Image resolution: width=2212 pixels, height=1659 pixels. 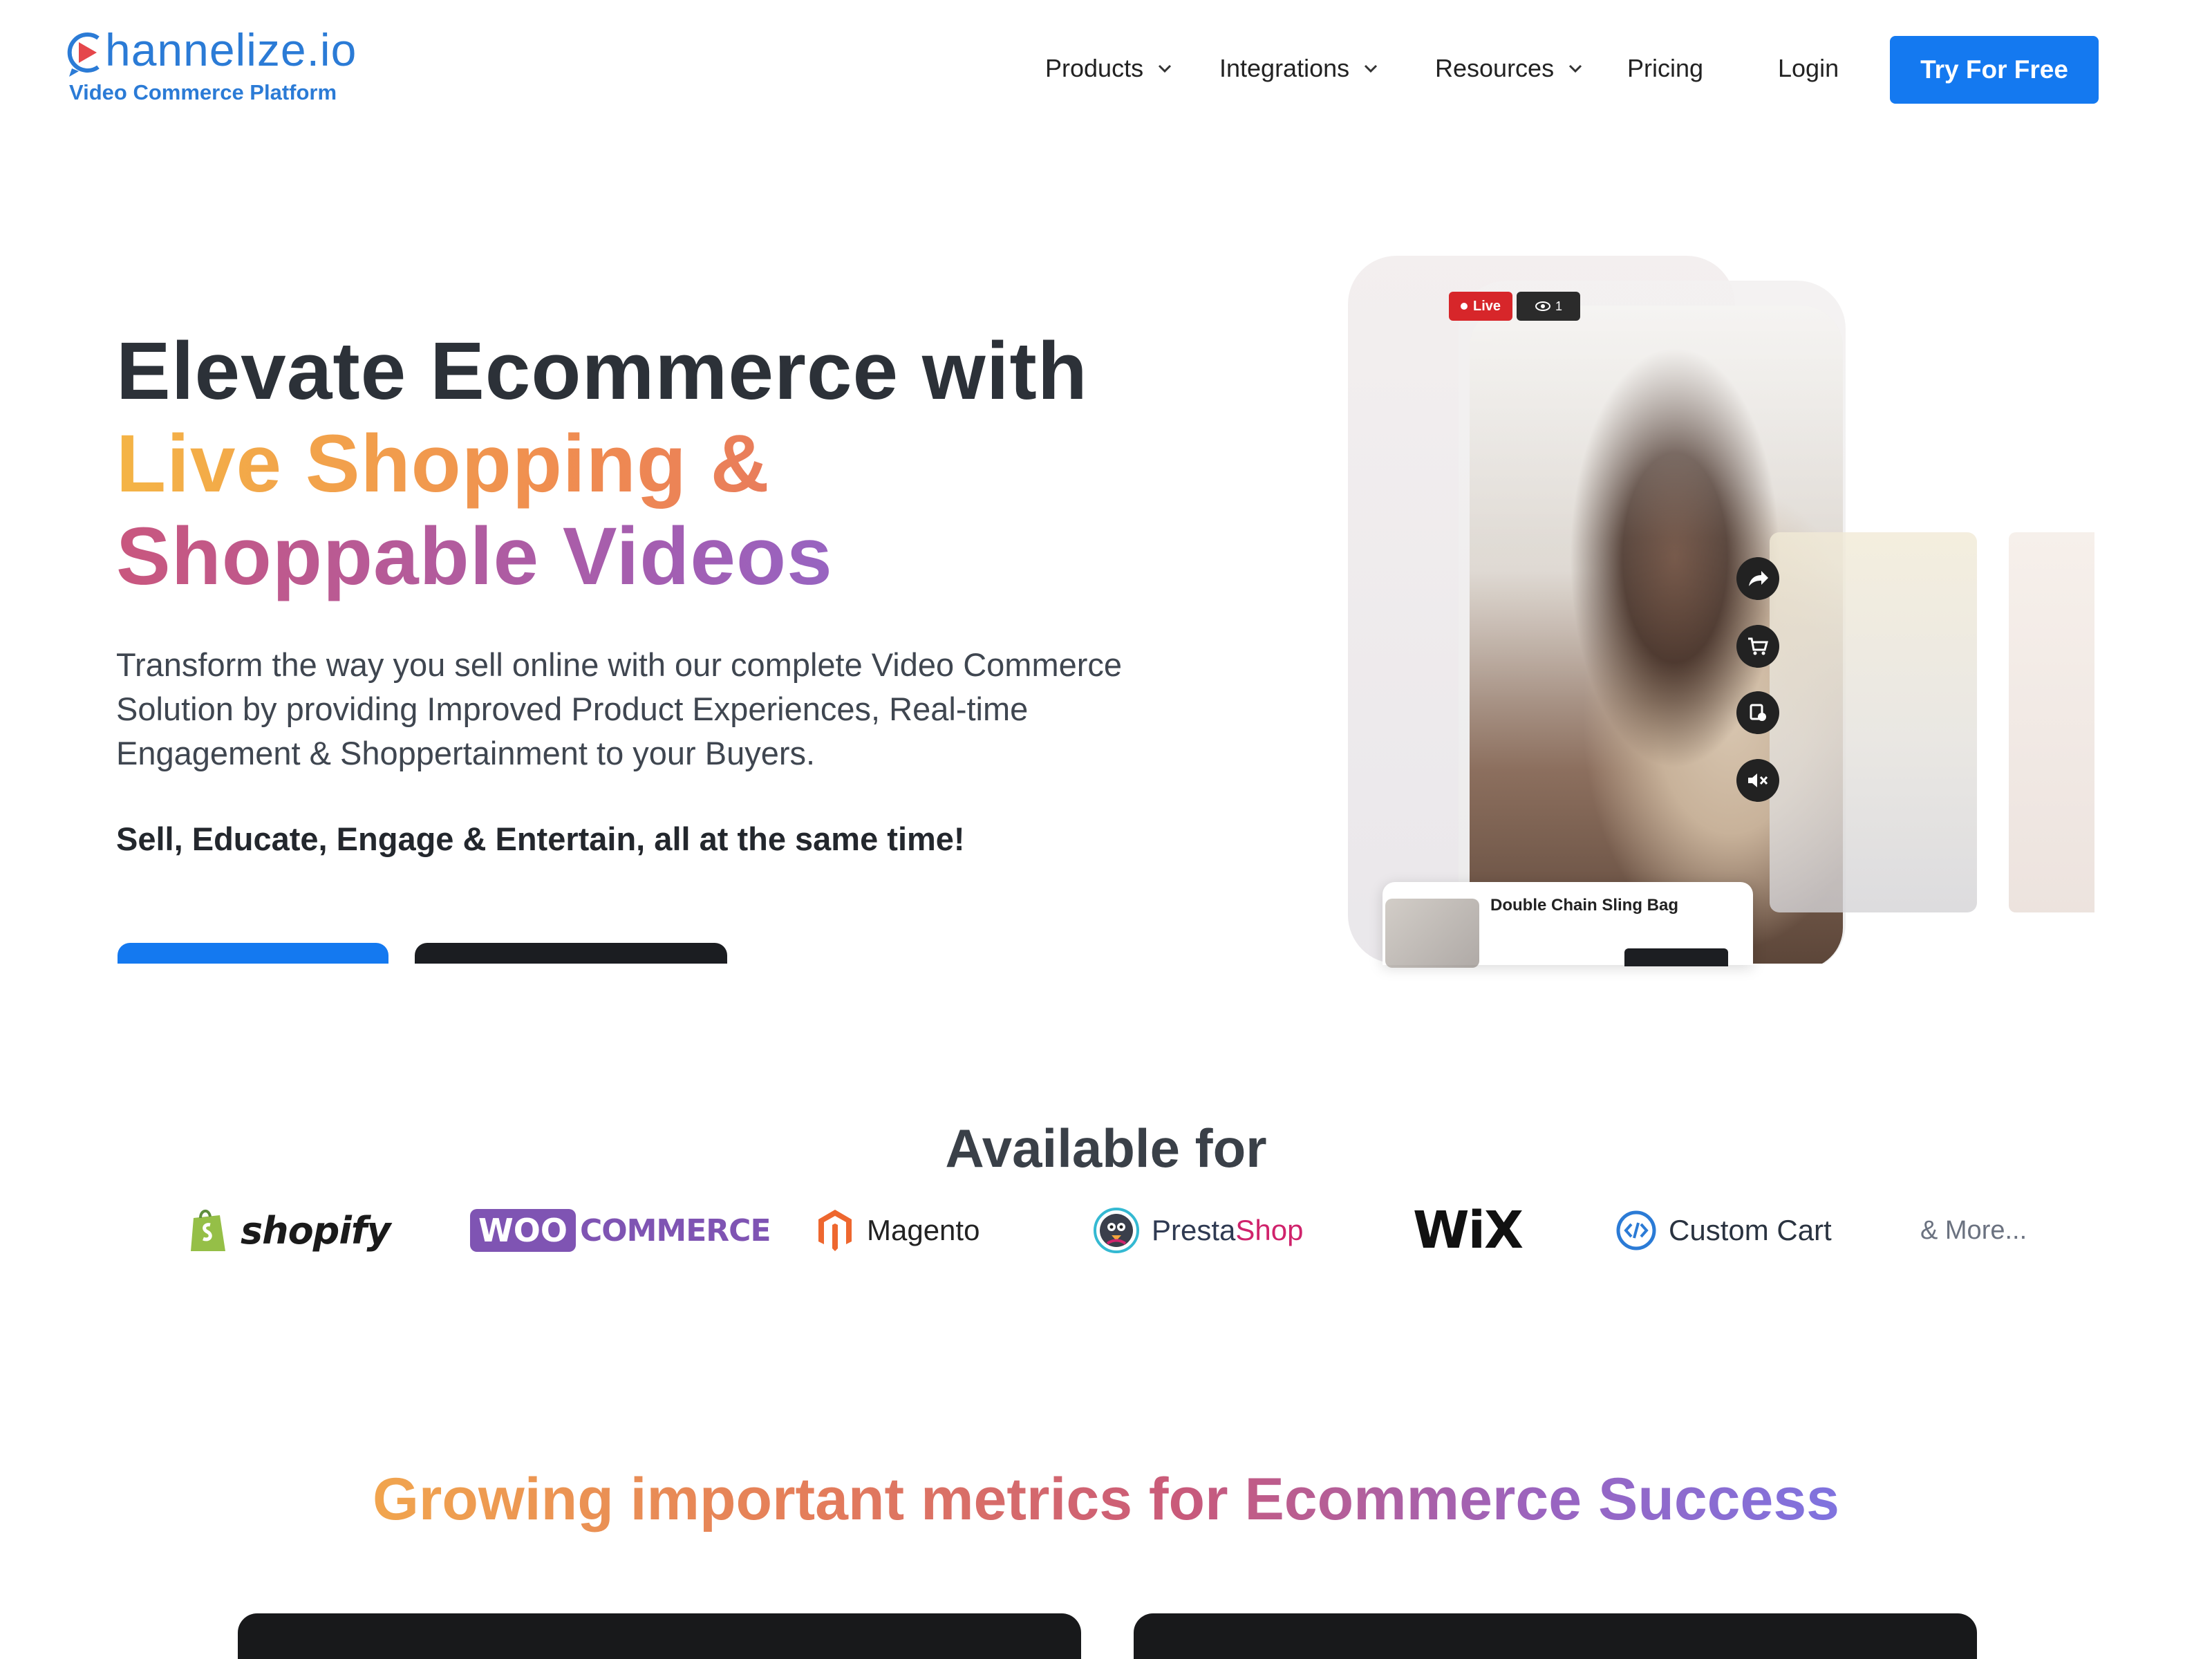 What do you see at coordinates (1558, 306) in the screenshot?
I see `viewer-count: 1` at bounding box center [1558, 306].